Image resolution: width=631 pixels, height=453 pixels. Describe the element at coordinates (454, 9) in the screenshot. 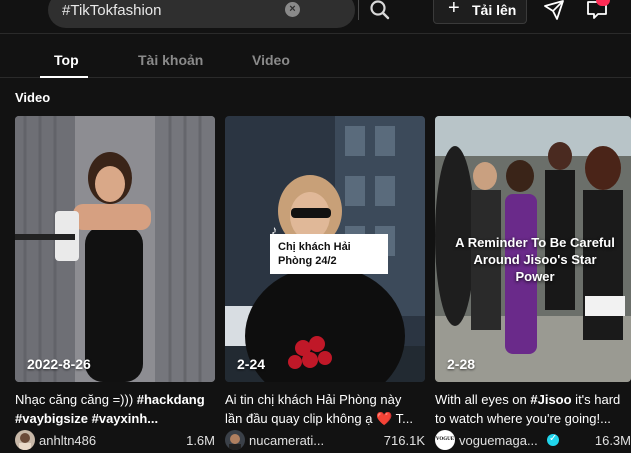

I see `plus-icon: +` at that location.